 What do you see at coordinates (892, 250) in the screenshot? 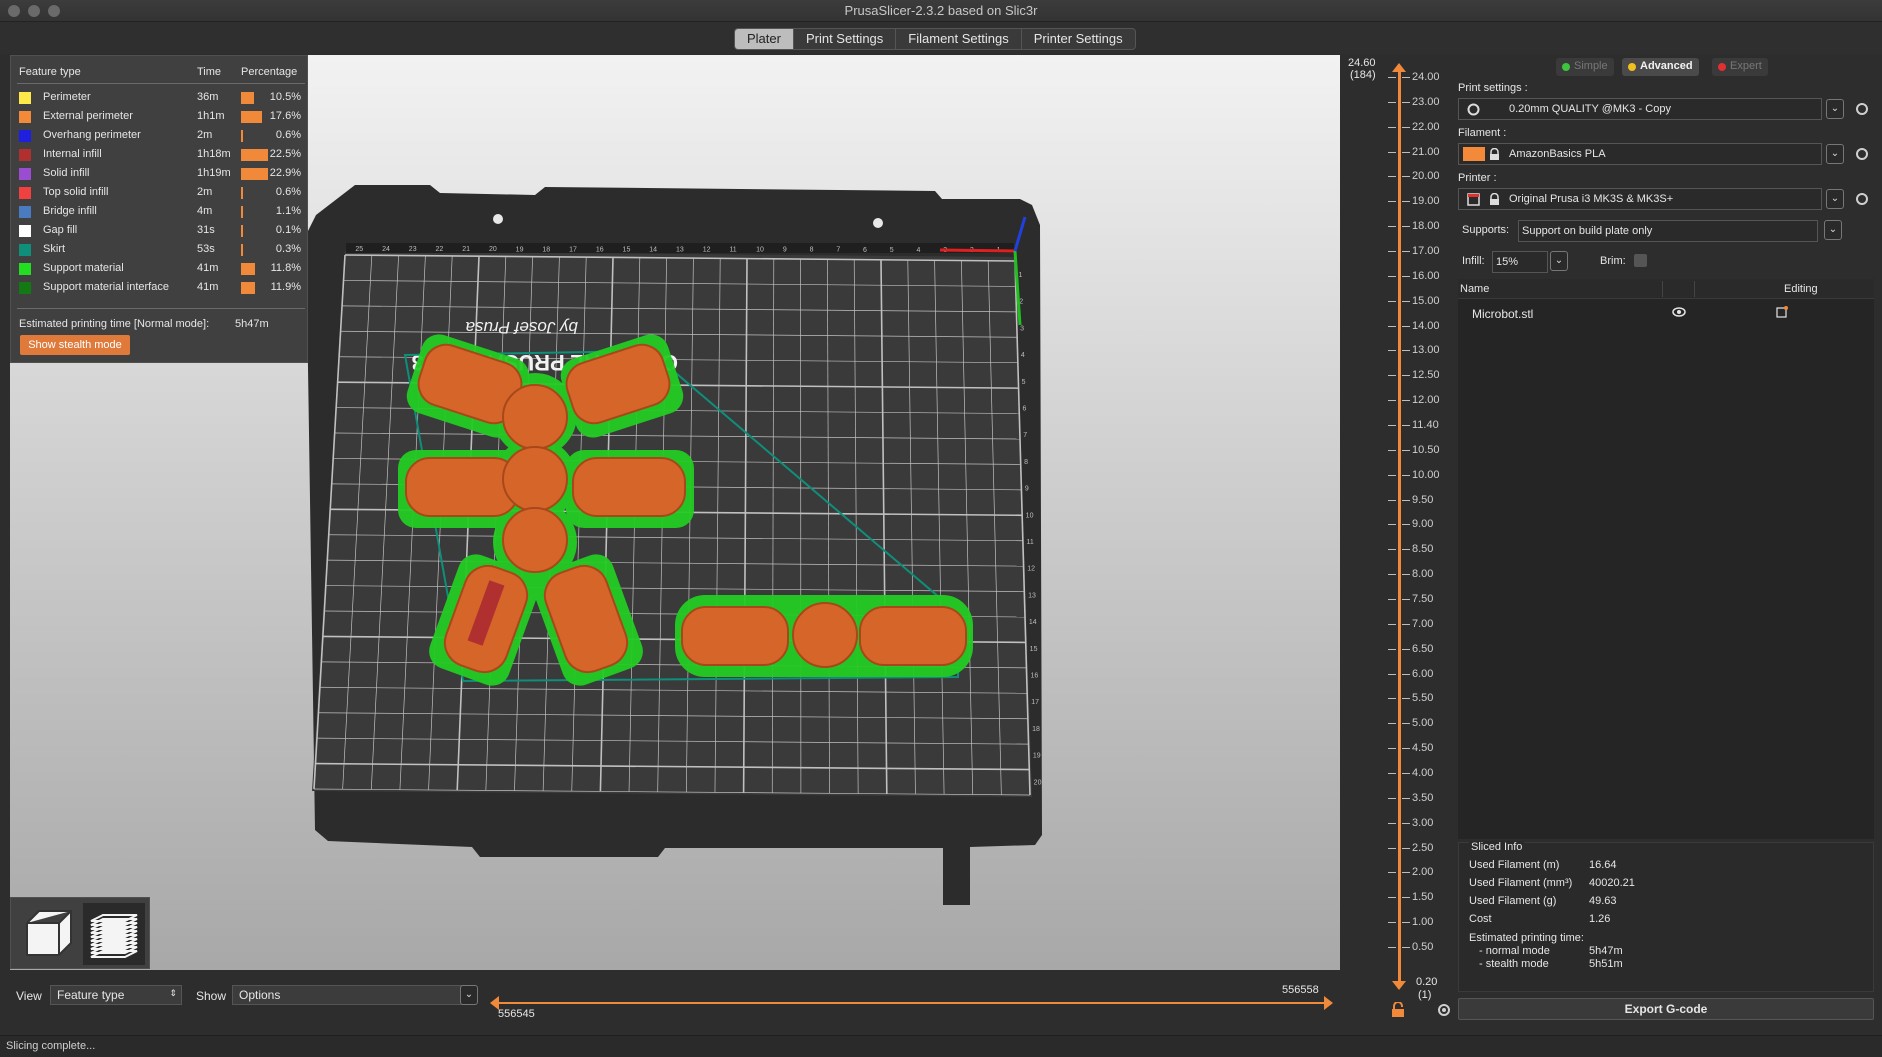
I see `ruler-label: 5` at bounding box center [892, 250].